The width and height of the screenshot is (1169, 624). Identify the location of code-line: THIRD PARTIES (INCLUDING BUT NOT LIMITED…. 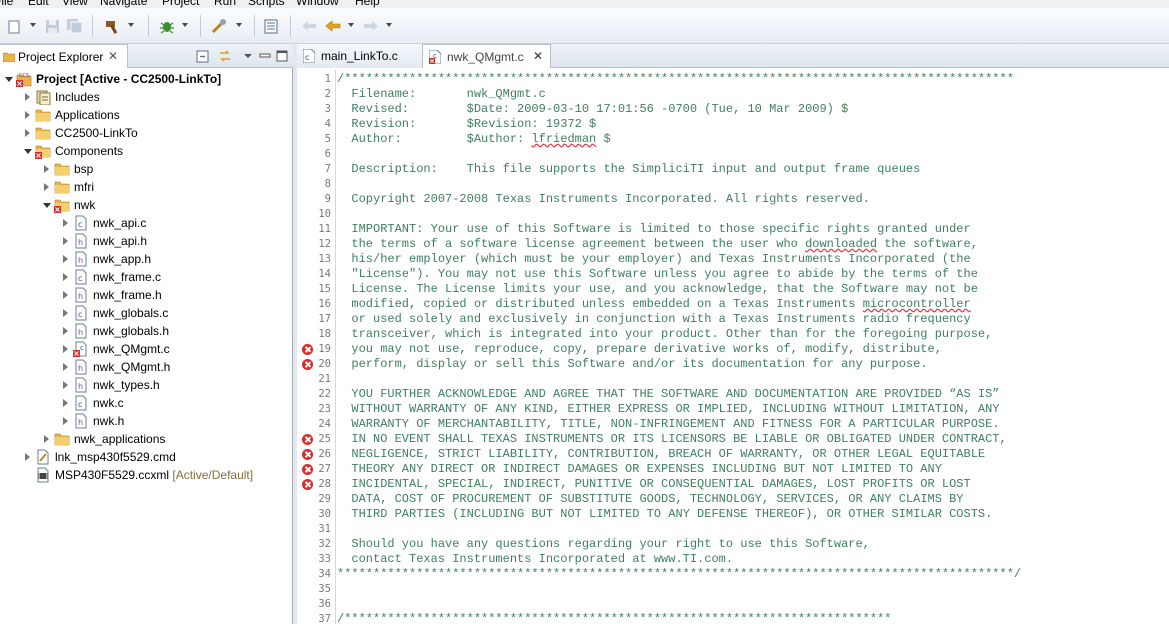
(665, 514).